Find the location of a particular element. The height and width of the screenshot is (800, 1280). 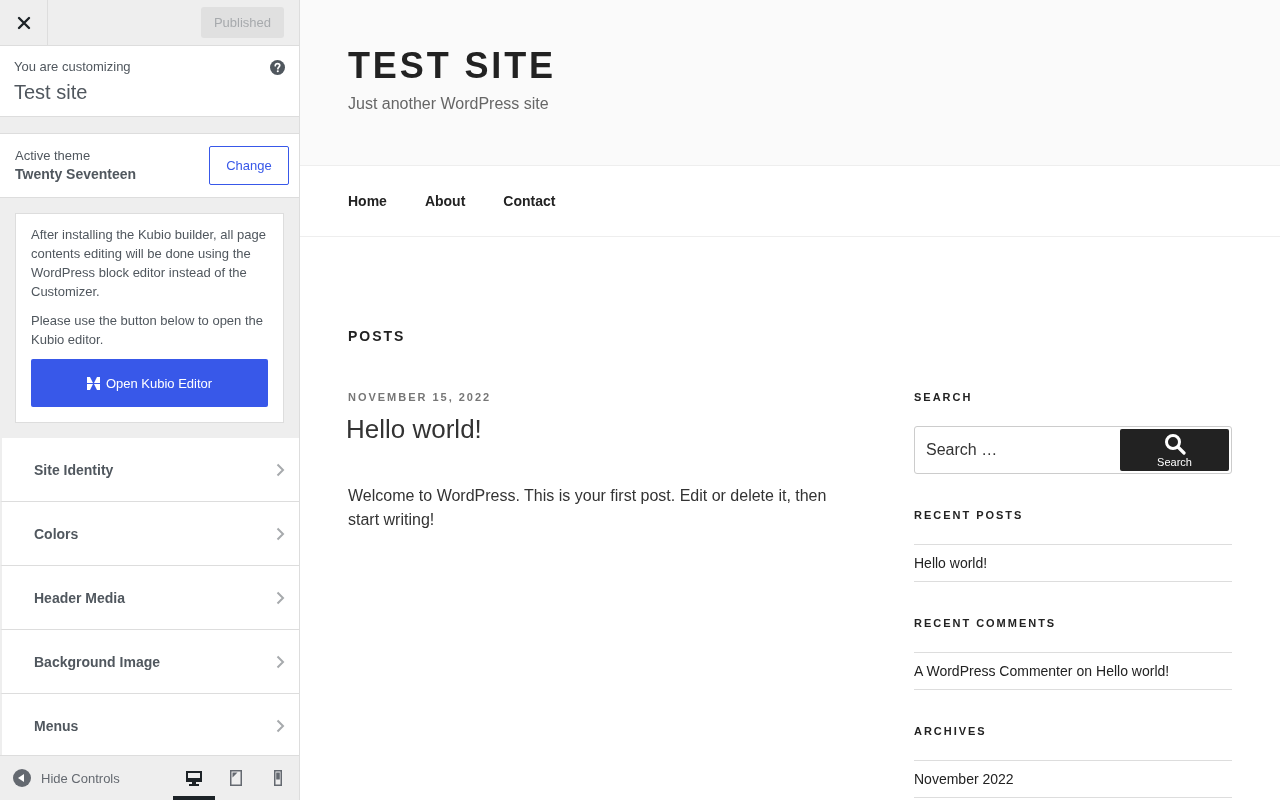

section-item: Menus is located at coordinates (149, 724).